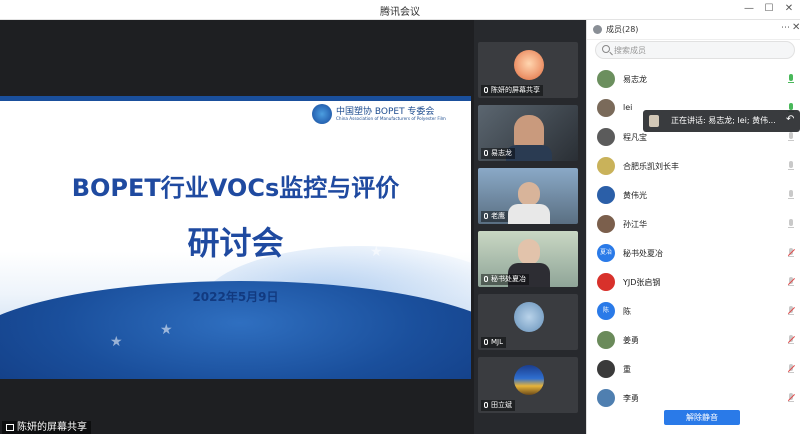  Describe the element at coordinates (749, 9) in the screenshot. I see `minimize-icon: —` at that location.